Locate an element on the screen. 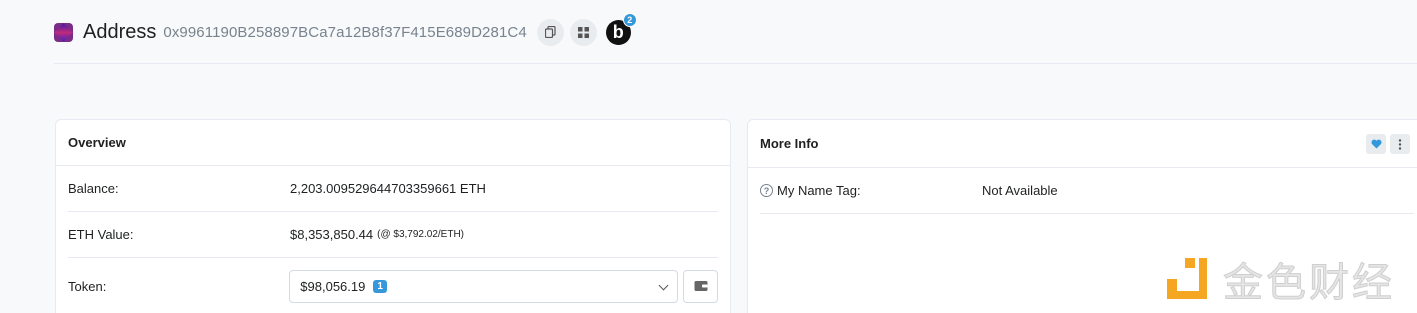 The height and width of the screenshot is (313, 1417). header-divider is located at coordinates (735, 63).